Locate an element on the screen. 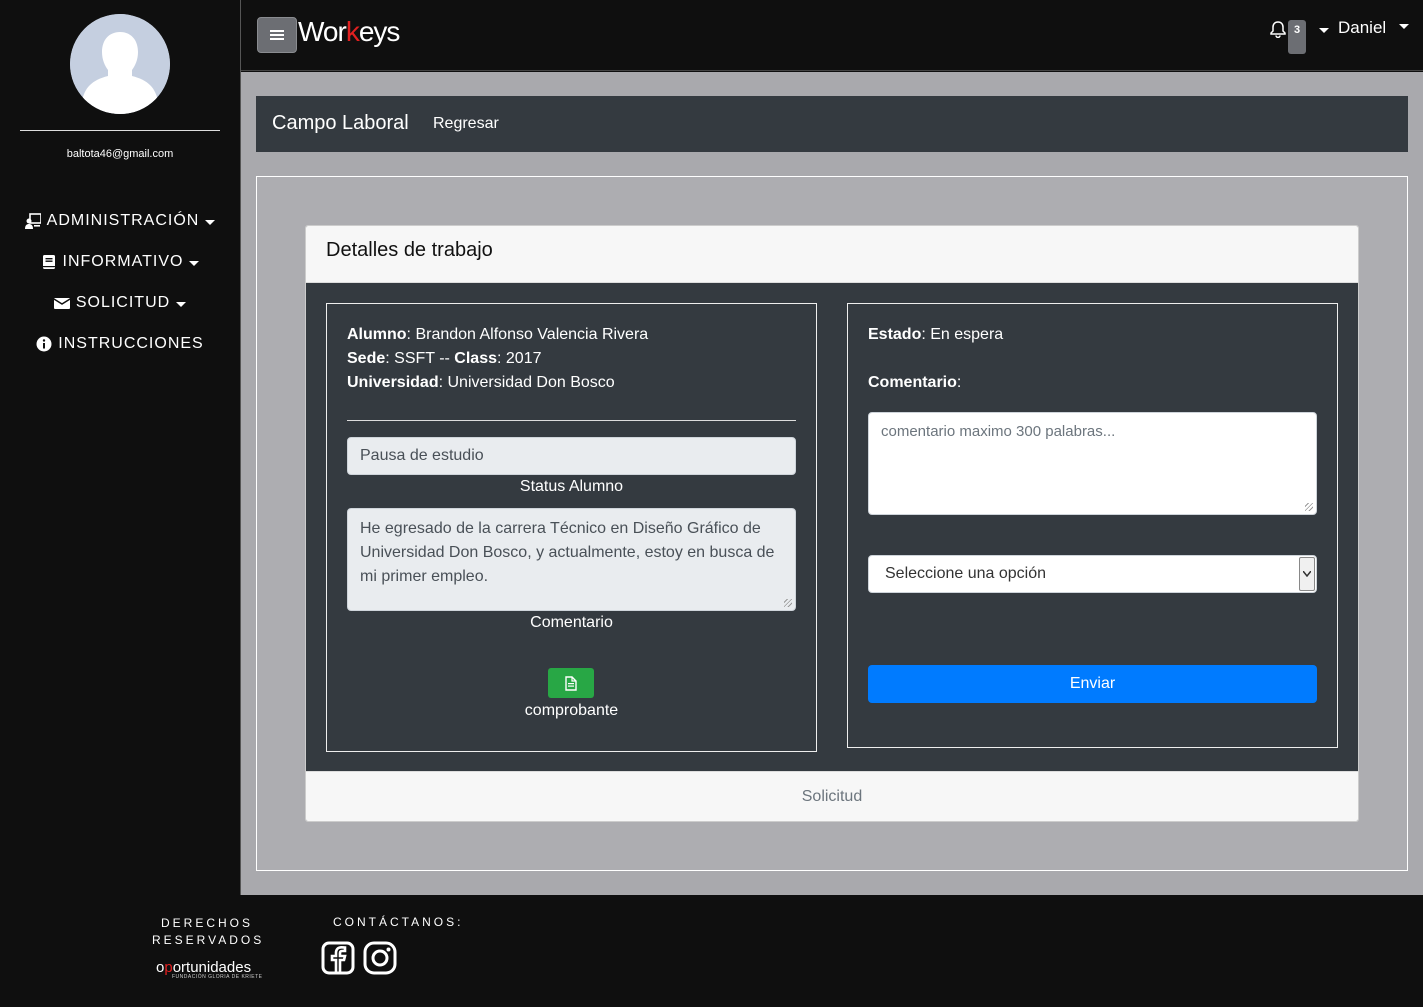 The width and height of the screenshot is (1423, 1007). sede-value: : SSFT -- is located at coordinates (420, 358).